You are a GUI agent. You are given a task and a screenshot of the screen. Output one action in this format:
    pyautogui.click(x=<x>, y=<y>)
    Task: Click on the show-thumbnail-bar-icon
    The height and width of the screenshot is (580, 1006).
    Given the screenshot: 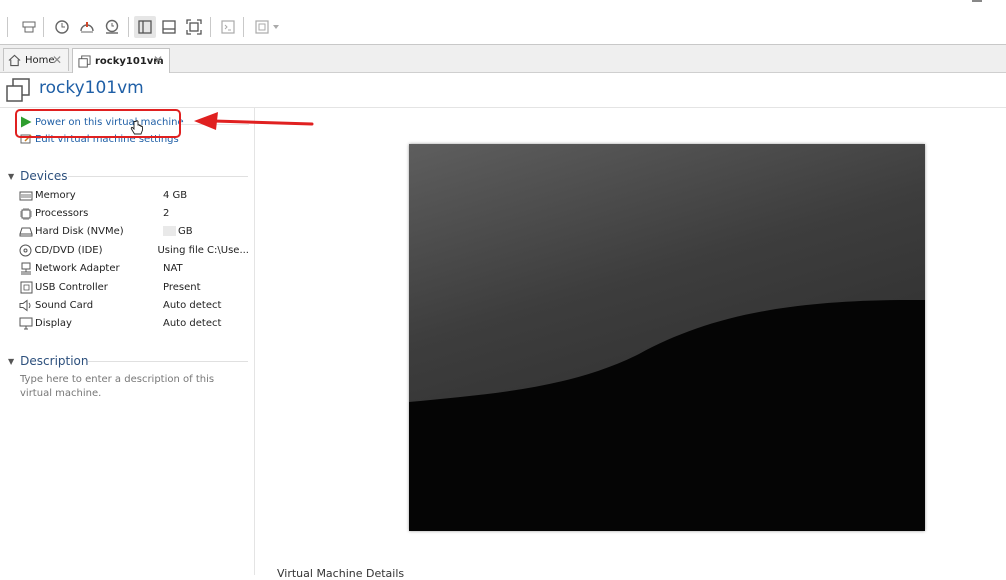 What is the action you would take?
    pyautogui.click(x=169, y=27)
    